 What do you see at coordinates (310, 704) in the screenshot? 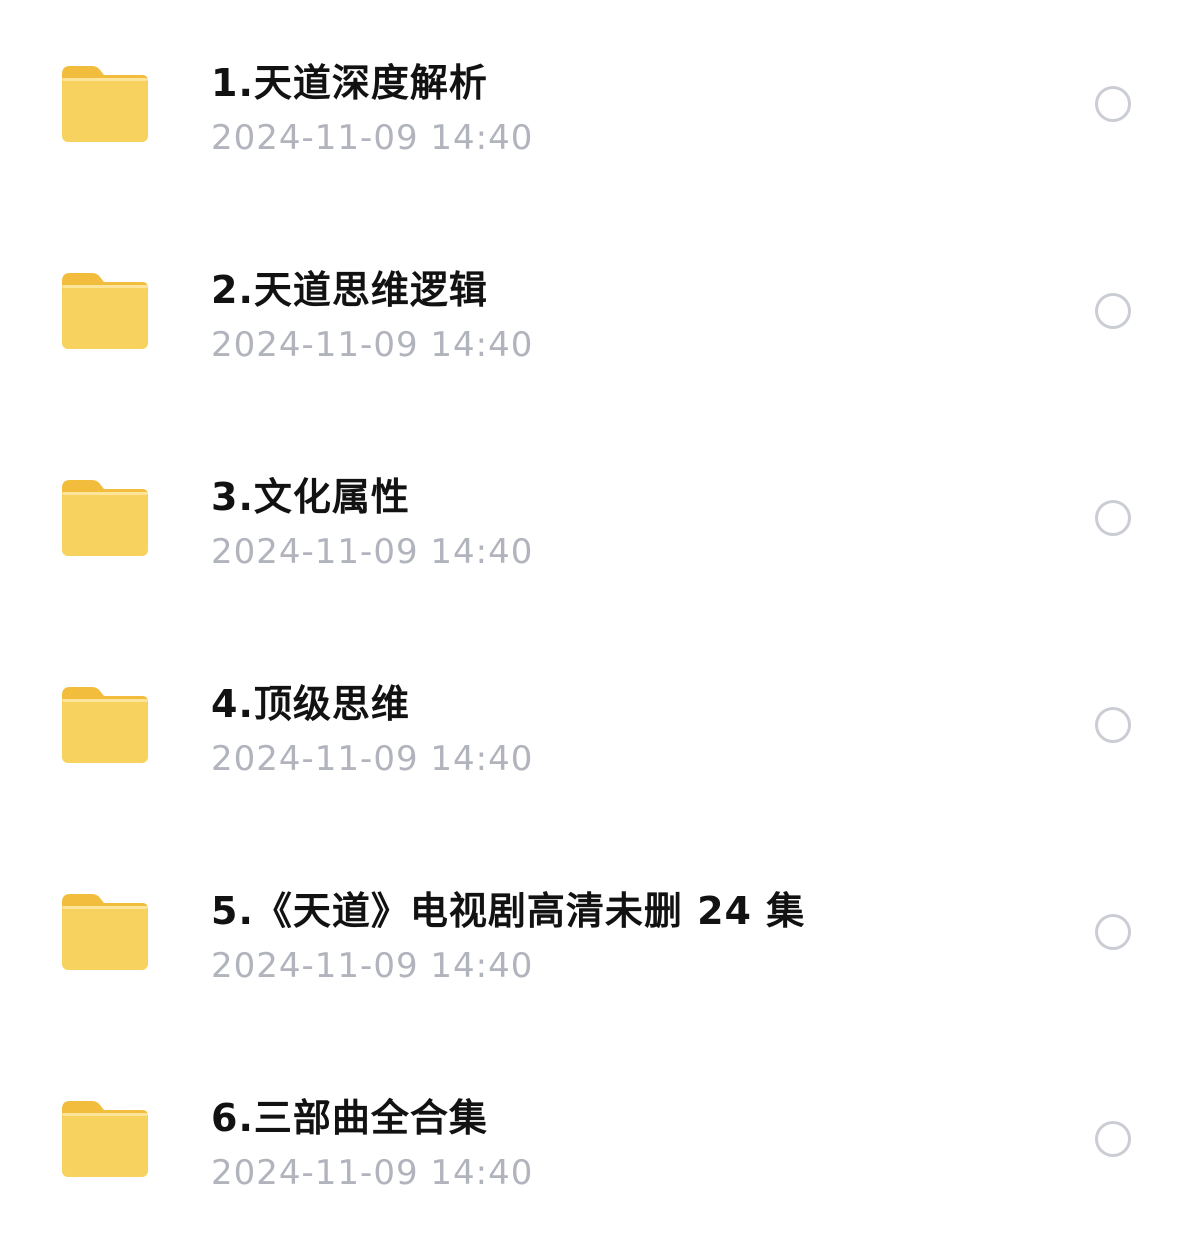
I see `folder-name: 4.顶级思维` at bounding box center [310, 704].